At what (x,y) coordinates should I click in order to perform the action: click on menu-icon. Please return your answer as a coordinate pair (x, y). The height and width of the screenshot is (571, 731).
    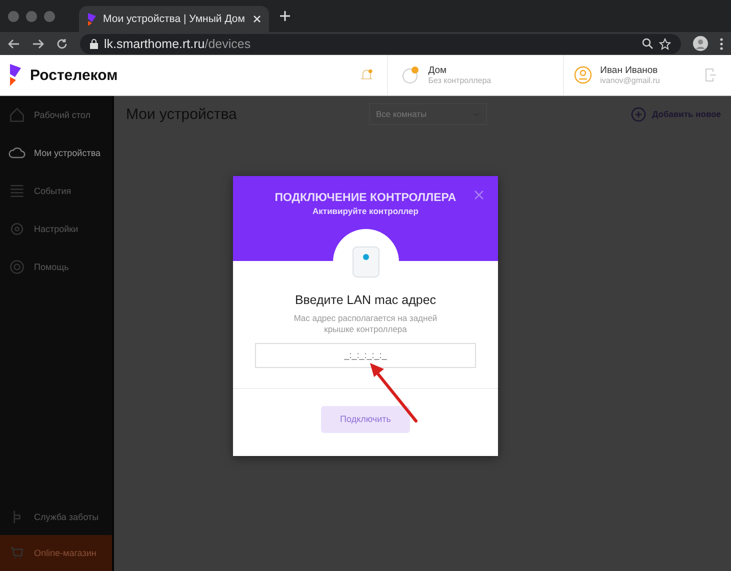
    Looking at the image, I should click on (721, 44).